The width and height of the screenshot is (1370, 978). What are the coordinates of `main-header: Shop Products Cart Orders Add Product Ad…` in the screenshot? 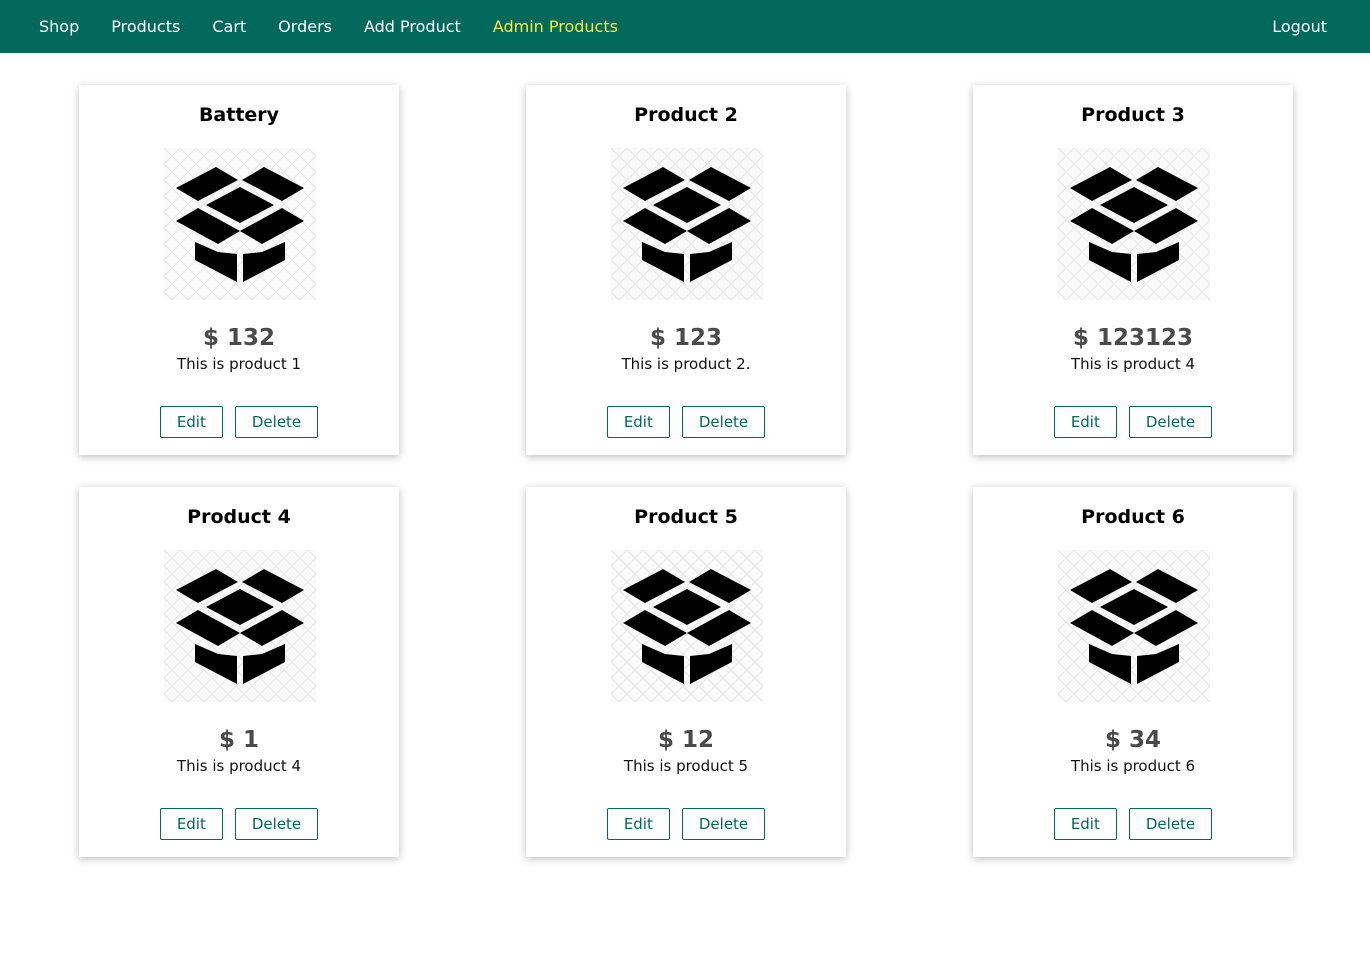 It's located at (685, 26).